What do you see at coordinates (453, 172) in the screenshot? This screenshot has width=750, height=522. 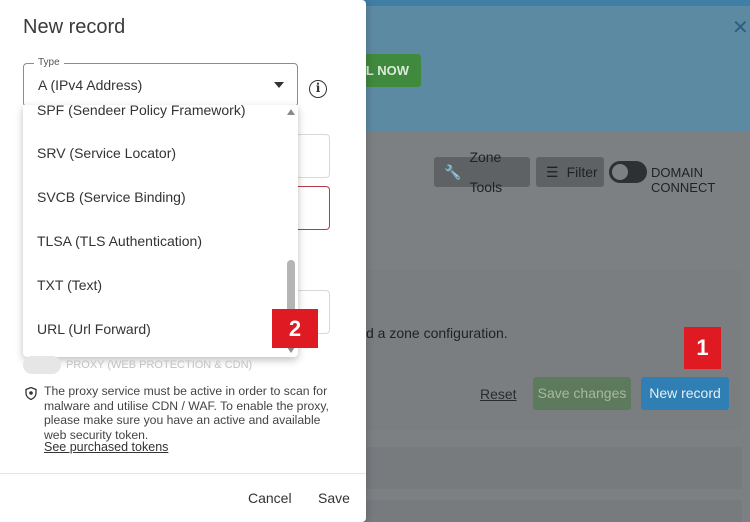 I see `wrench-icon: 🔧` at bounding box center [453, 172].